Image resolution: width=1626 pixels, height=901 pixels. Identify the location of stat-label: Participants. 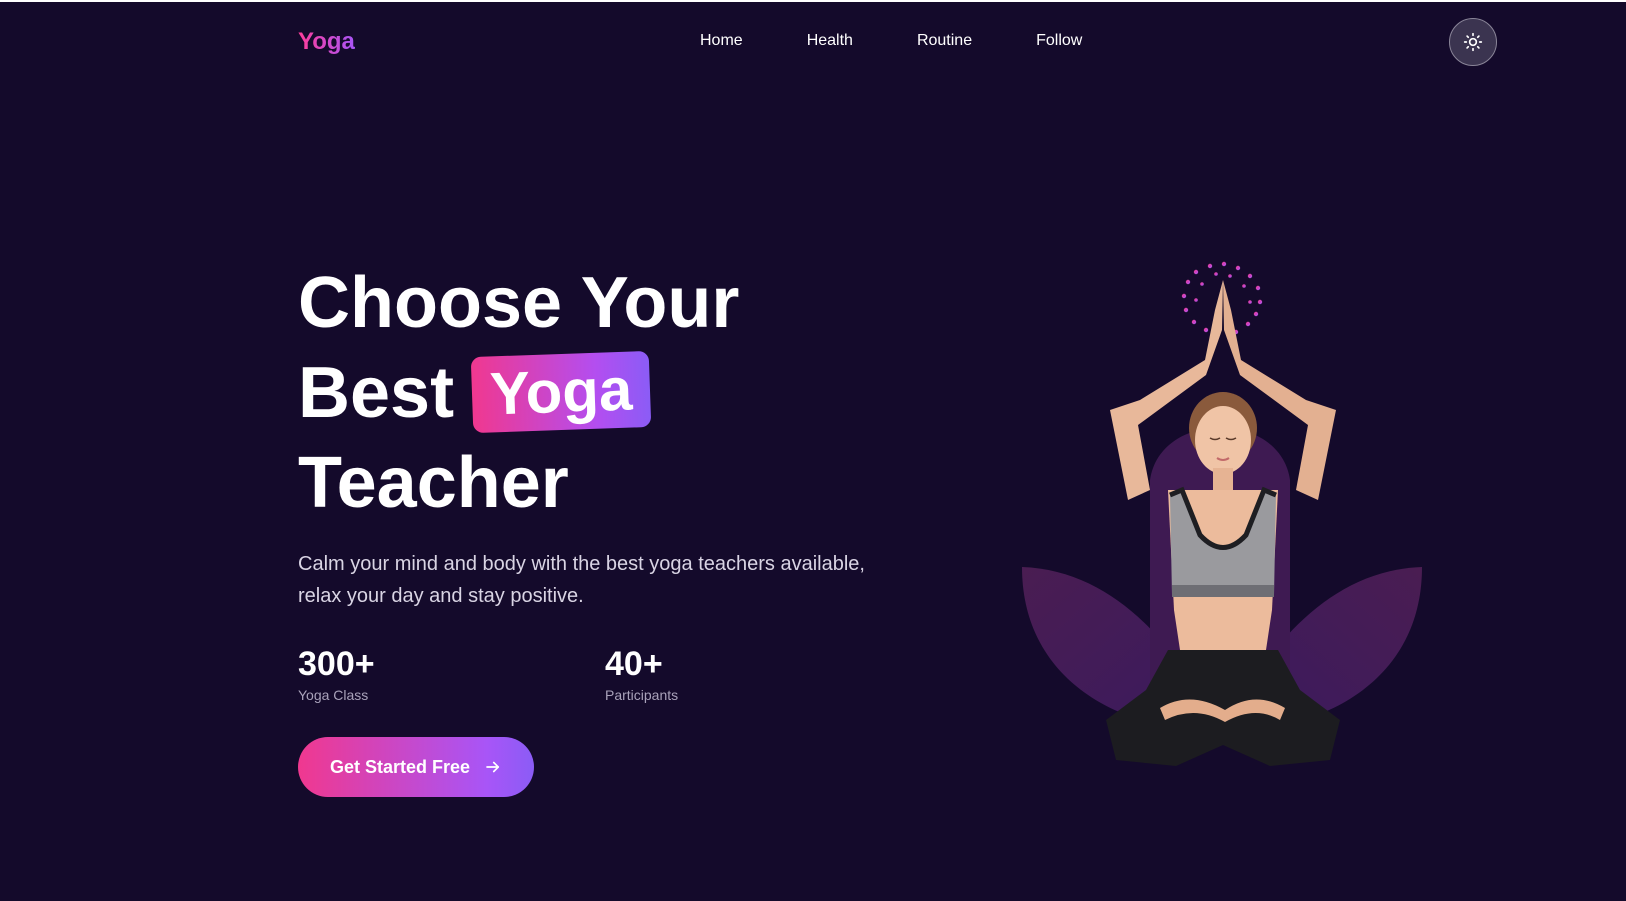
(642, 695).